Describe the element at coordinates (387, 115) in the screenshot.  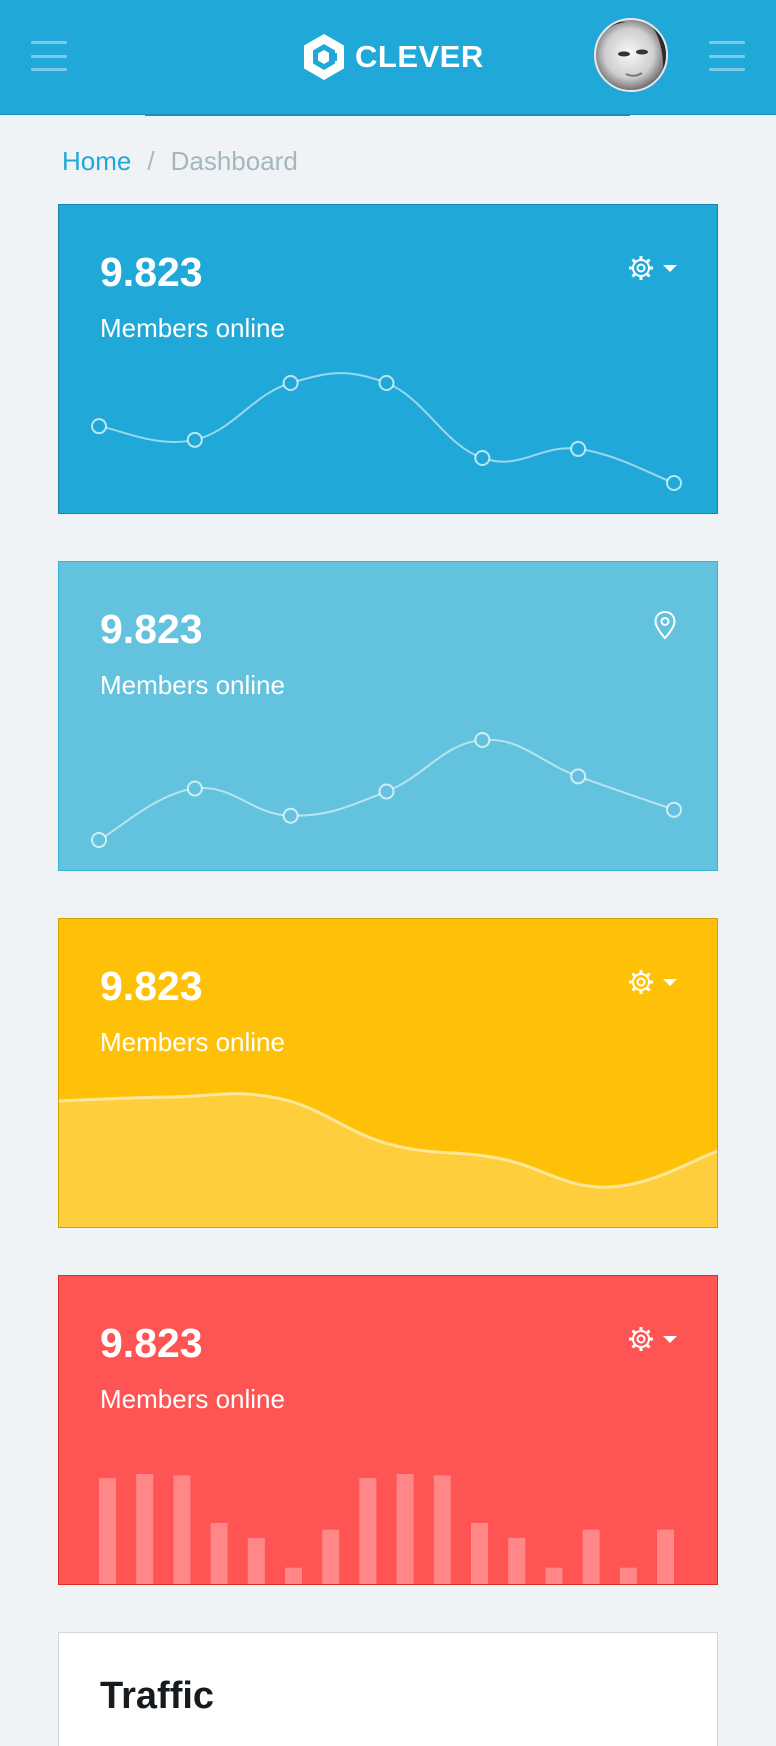
I see `header-divider` at that location.